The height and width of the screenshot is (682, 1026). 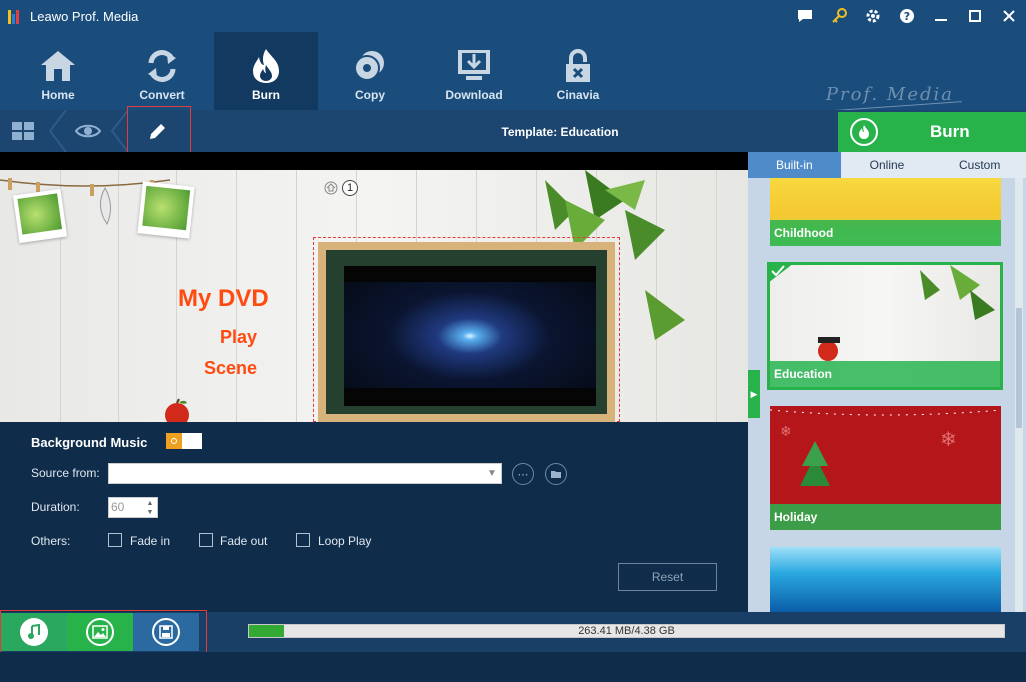 What do you see at coordinates (370, 95) in the screenshot?
I see `toolbar-copy-label: Copy` at bounding box center [370, 95].